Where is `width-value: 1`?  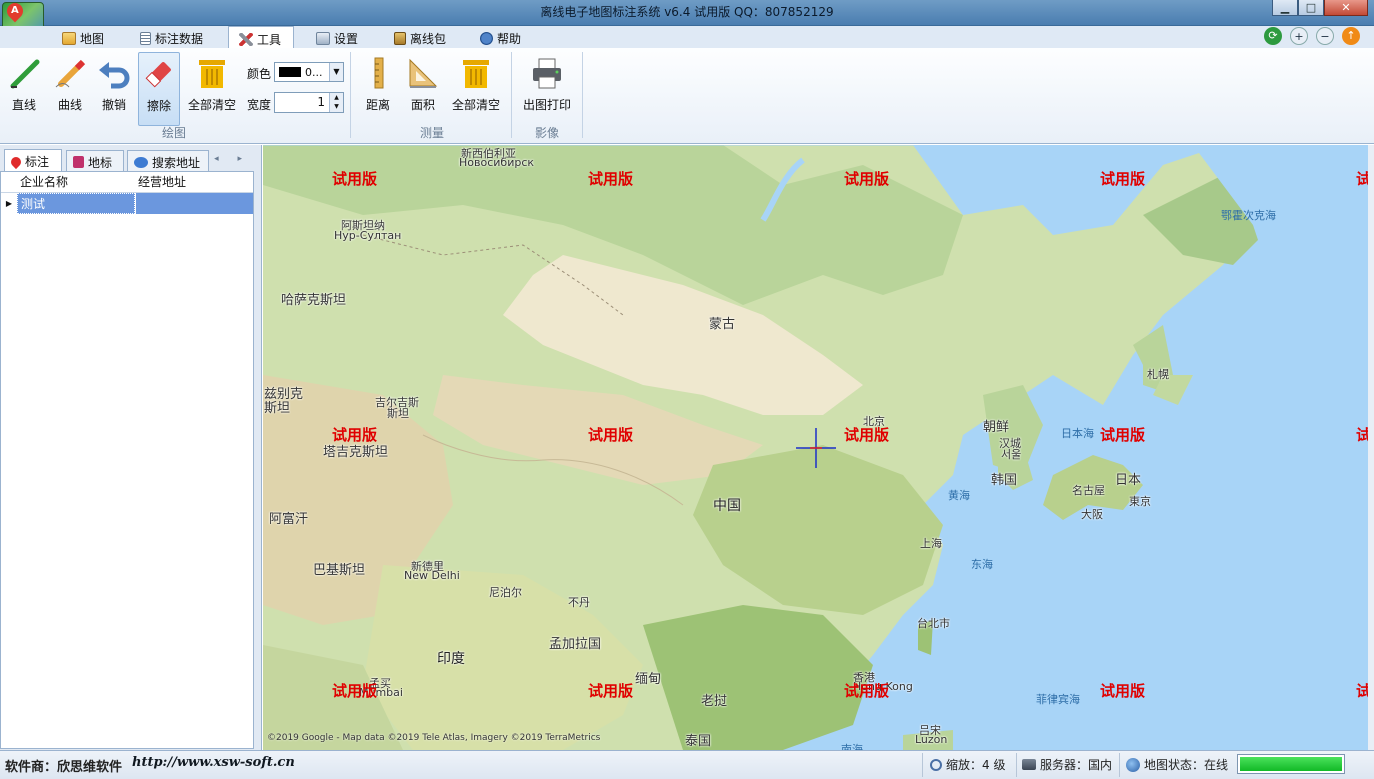 width-value: 1 is located at coordinates (321, 102).